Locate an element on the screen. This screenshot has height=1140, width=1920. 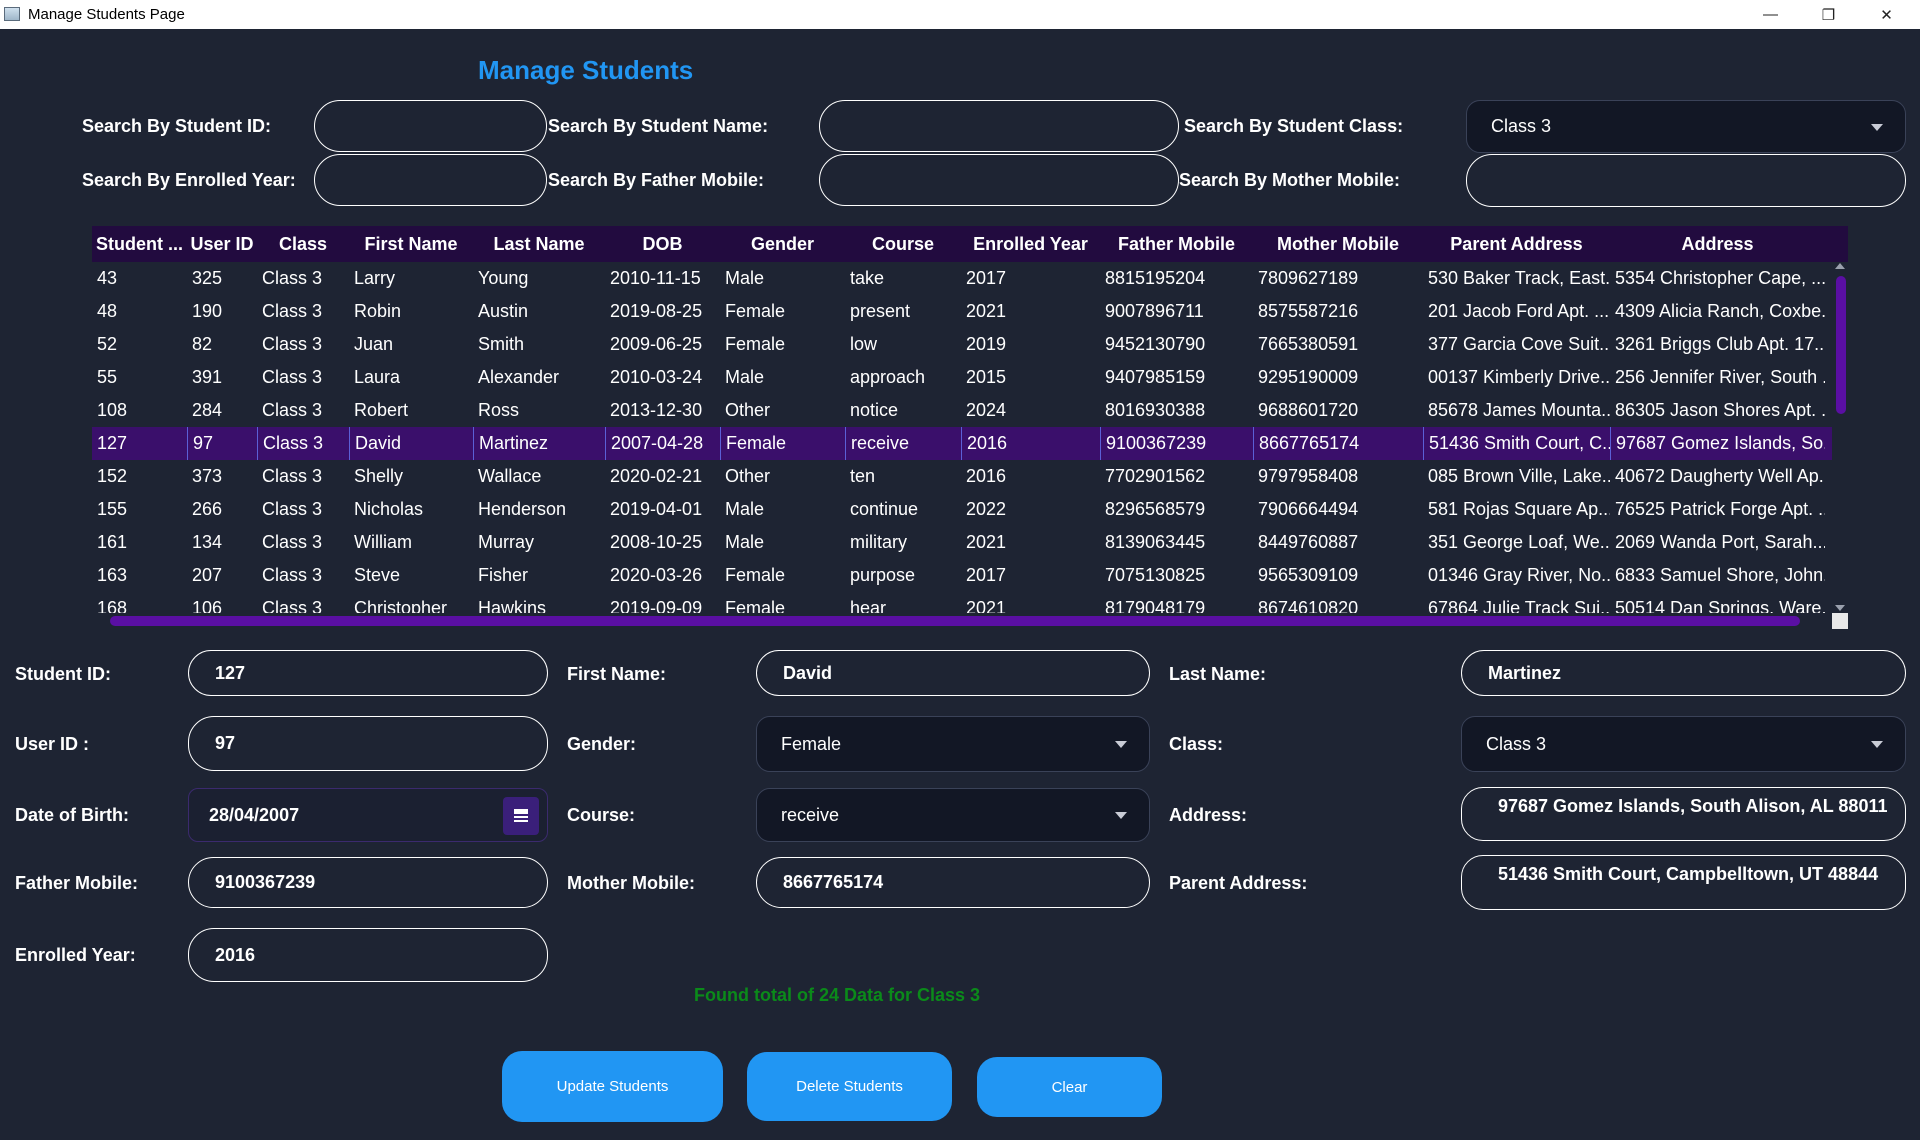
table-cell: Nicholas is located at coordinates (389, 509).